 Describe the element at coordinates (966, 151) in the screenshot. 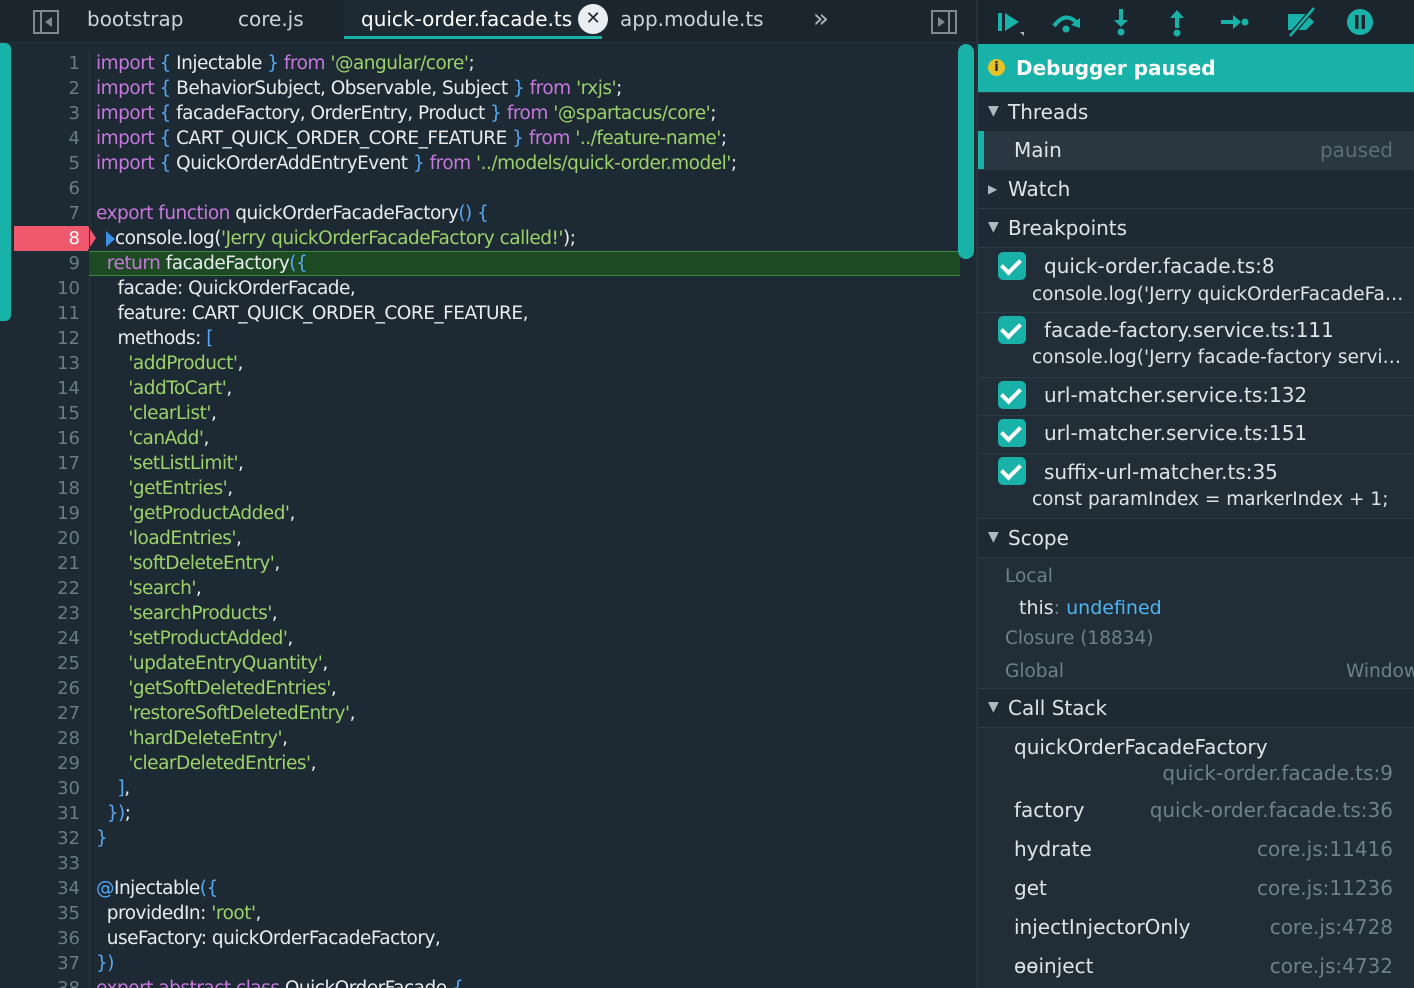

I see `editor-scrollbar` at that location.